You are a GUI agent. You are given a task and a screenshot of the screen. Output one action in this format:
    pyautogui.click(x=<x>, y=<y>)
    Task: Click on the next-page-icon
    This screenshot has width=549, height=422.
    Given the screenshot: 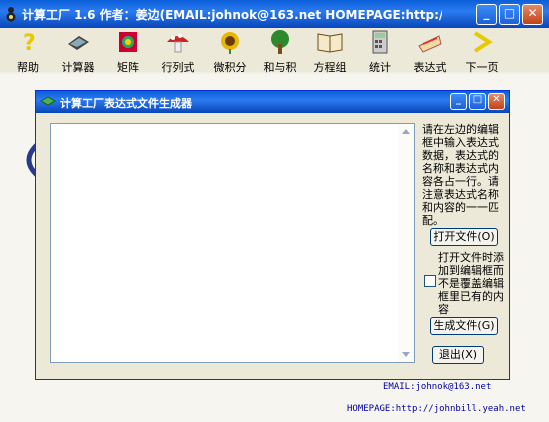 What is the action you would take?
    pyautogui.click(x=483, y=42)
    